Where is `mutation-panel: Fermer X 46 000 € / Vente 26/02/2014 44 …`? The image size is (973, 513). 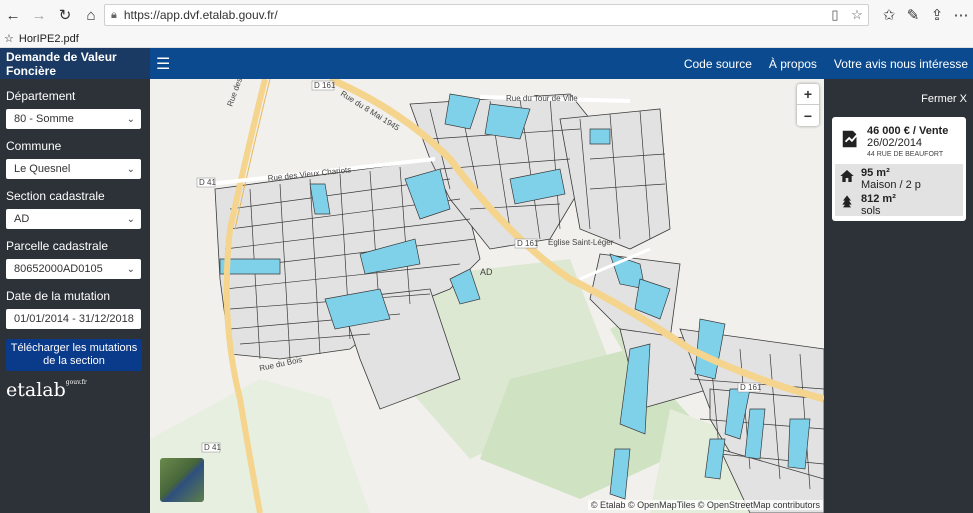
mutation-panel: Fermer X 46 000 € / Vente 26/02/2014 44 … is located at coordinates (898, 296).